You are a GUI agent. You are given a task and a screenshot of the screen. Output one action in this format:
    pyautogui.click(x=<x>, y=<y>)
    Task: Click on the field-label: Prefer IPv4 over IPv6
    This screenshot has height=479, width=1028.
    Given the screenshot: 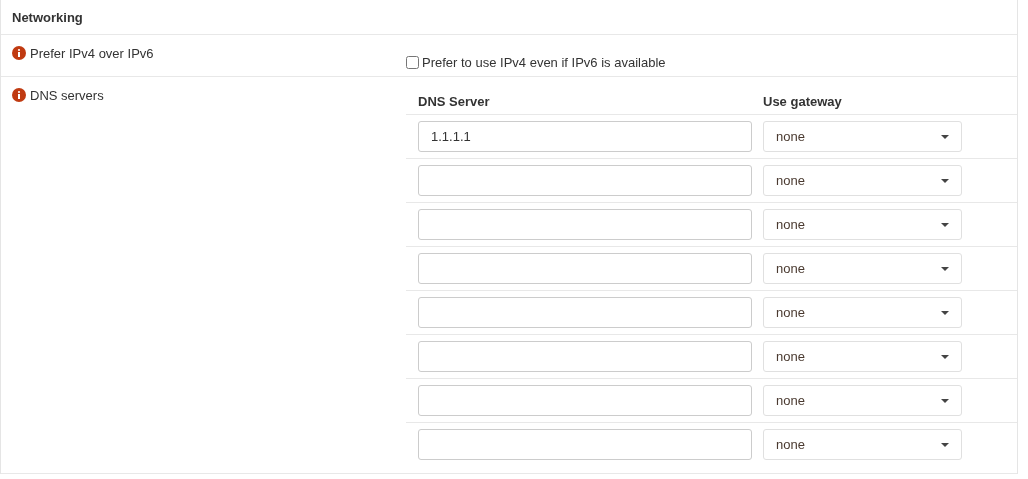 What is the action you would take?
    pyautogui.click(x=92, y=53)
    